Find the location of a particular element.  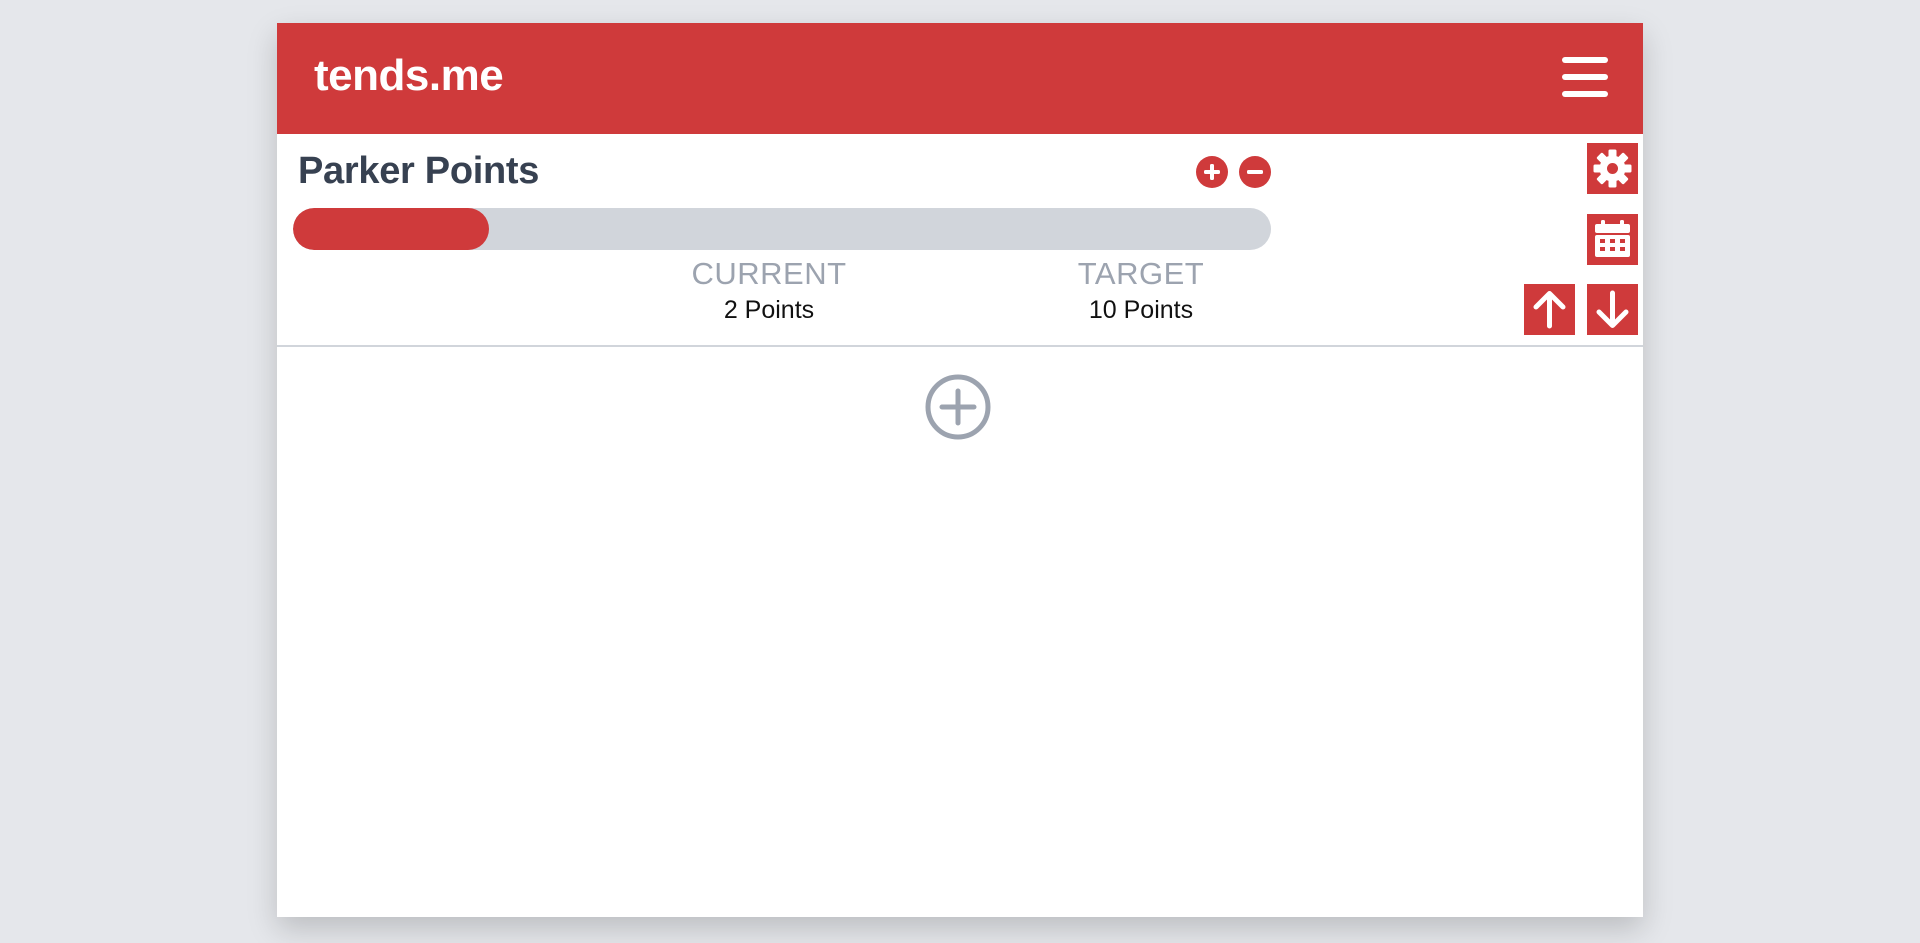

progress-bar is located at coordinates (782, 229).